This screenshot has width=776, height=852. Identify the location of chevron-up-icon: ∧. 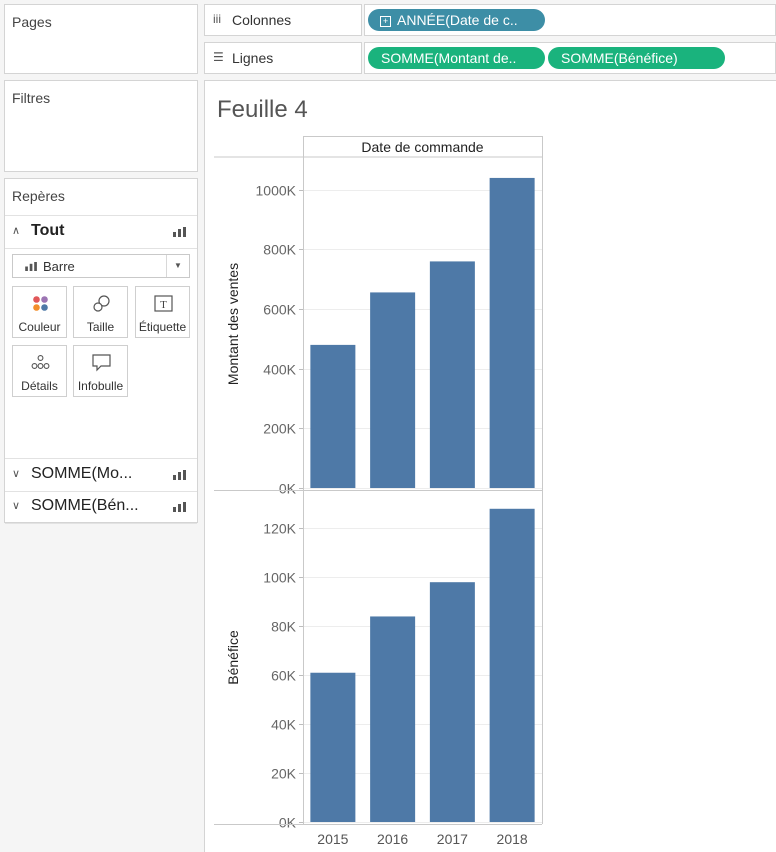
(16, 230).